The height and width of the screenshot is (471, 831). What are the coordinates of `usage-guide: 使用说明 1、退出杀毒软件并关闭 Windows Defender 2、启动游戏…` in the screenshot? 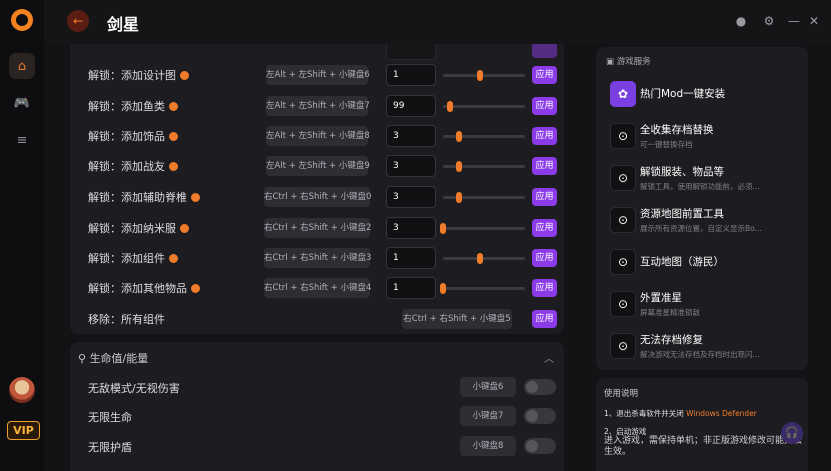 It's located at (702, 424).